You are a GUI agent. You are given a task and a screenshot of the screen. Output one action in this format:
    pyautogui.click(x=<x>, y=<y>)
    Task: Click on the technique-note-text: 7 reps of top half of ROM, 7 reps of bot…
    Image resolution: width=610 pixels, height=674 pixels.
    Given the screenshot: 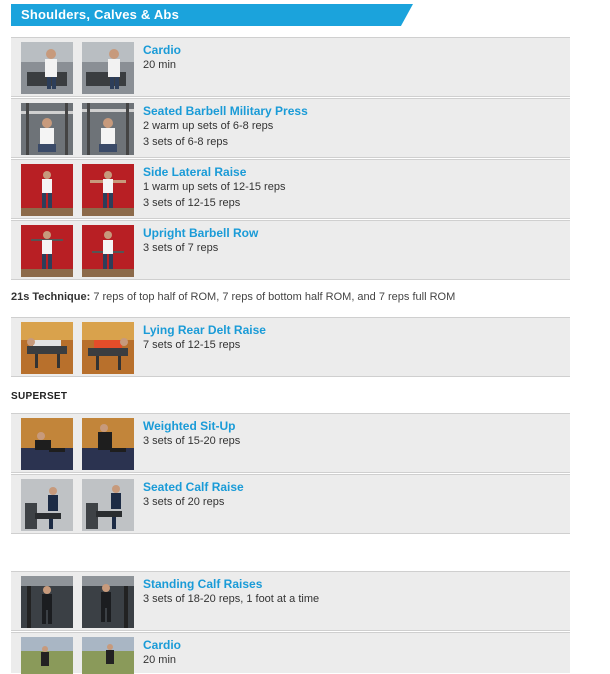 What is the action you would take?
    pyautogui.click(x=273, y=297)
    